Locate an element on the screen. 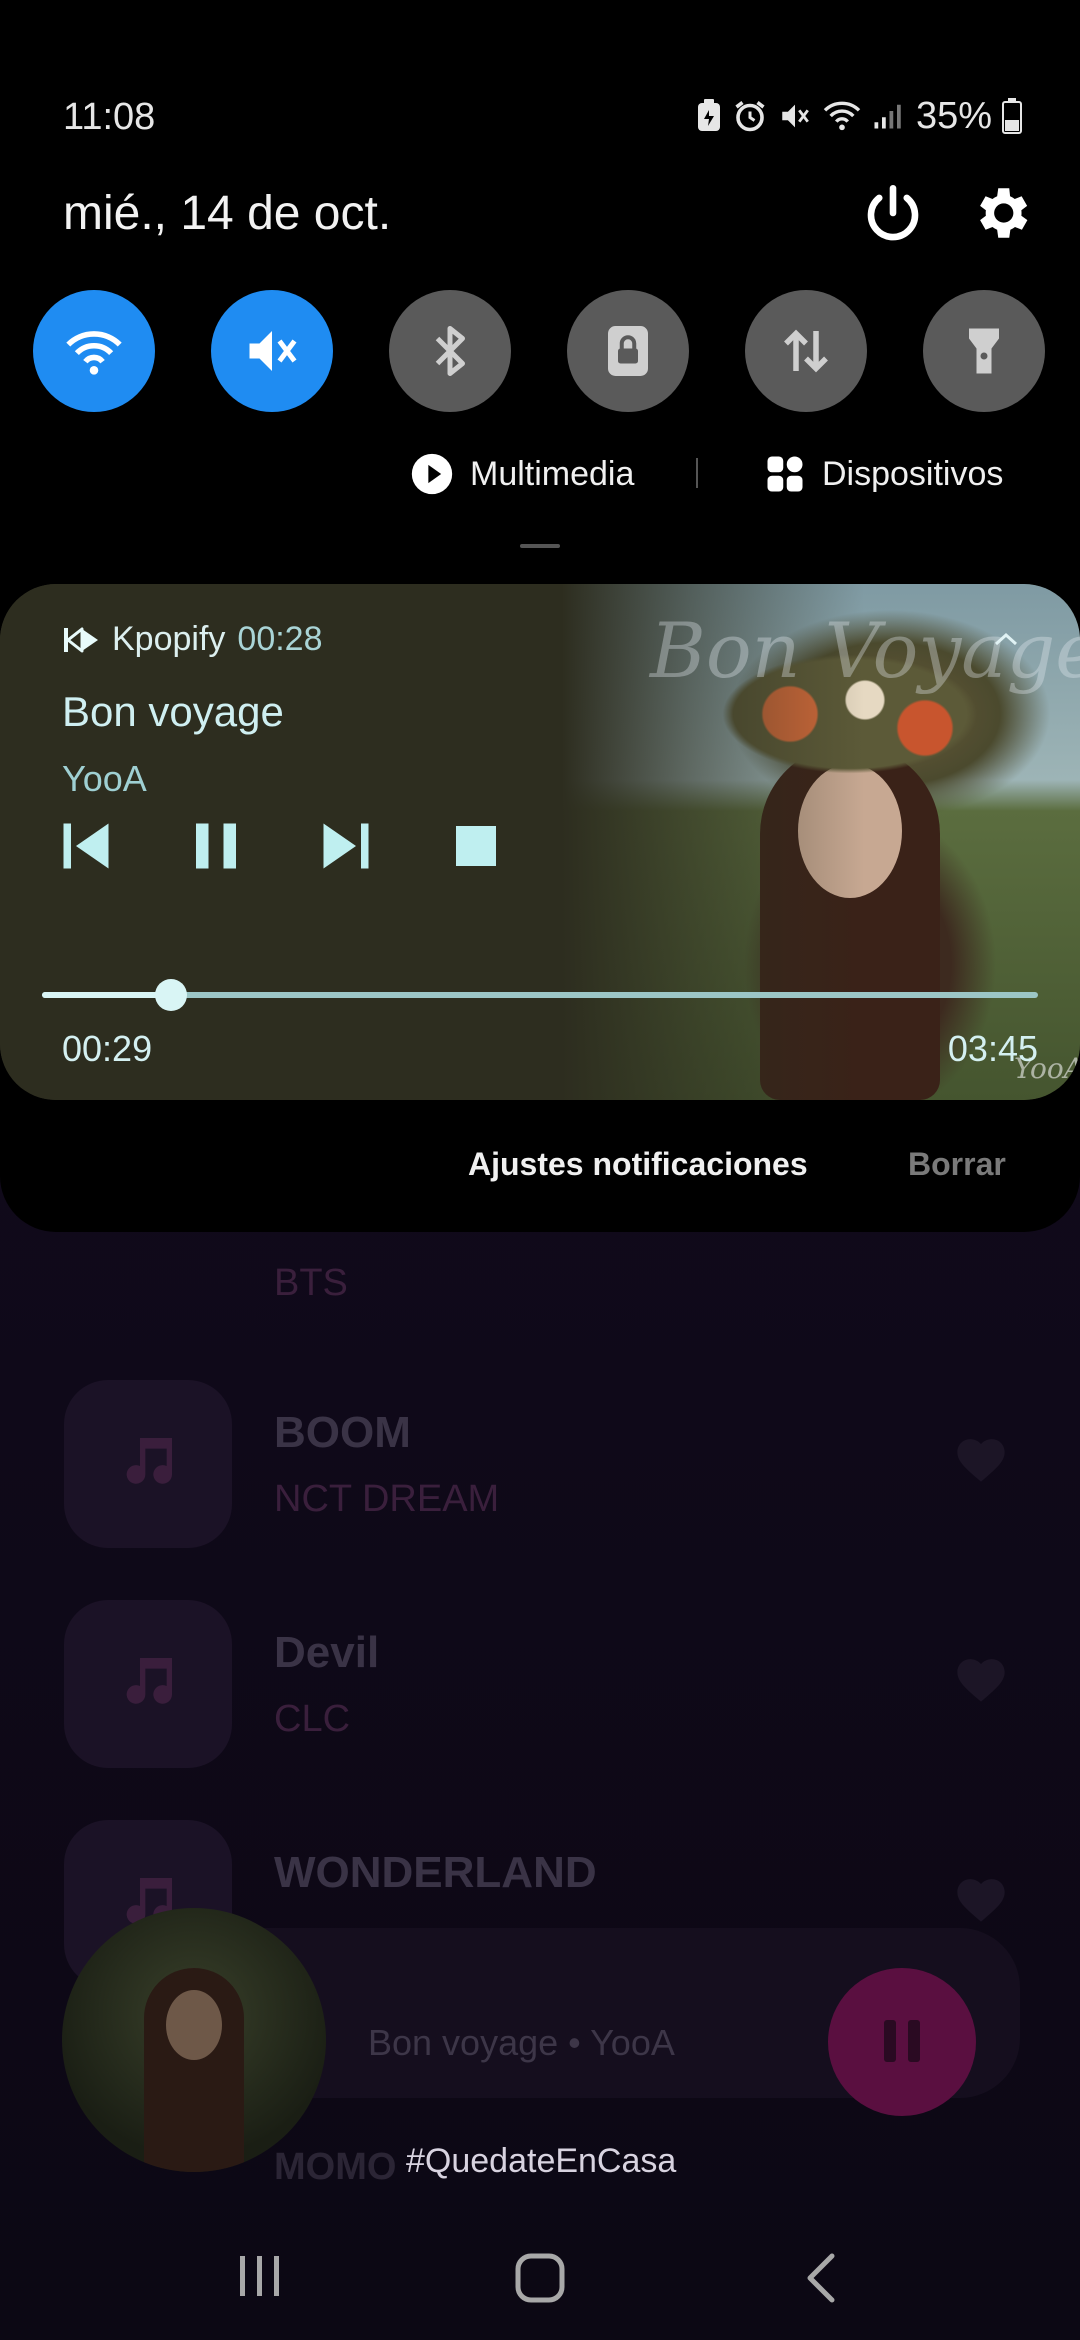  next-track-icon is located at coordinates (346, 846).